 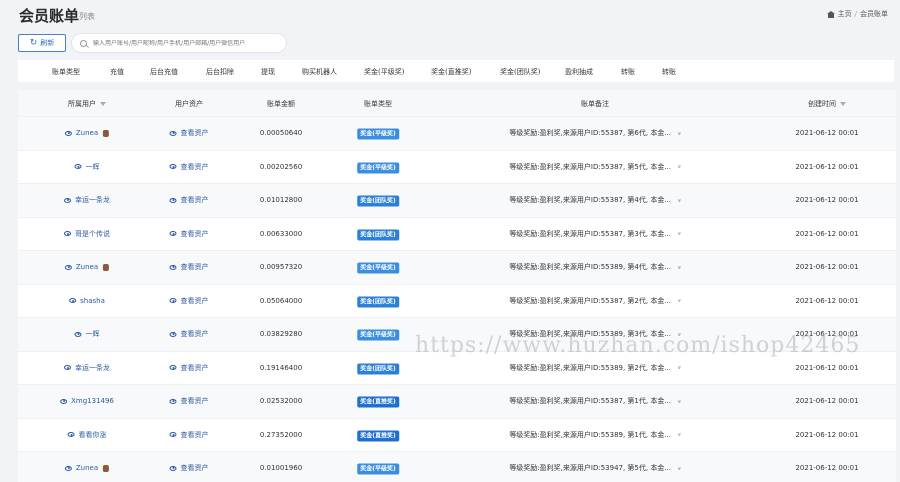 I want to click on tab-2: 后台充值, so click(x=164, y=72).